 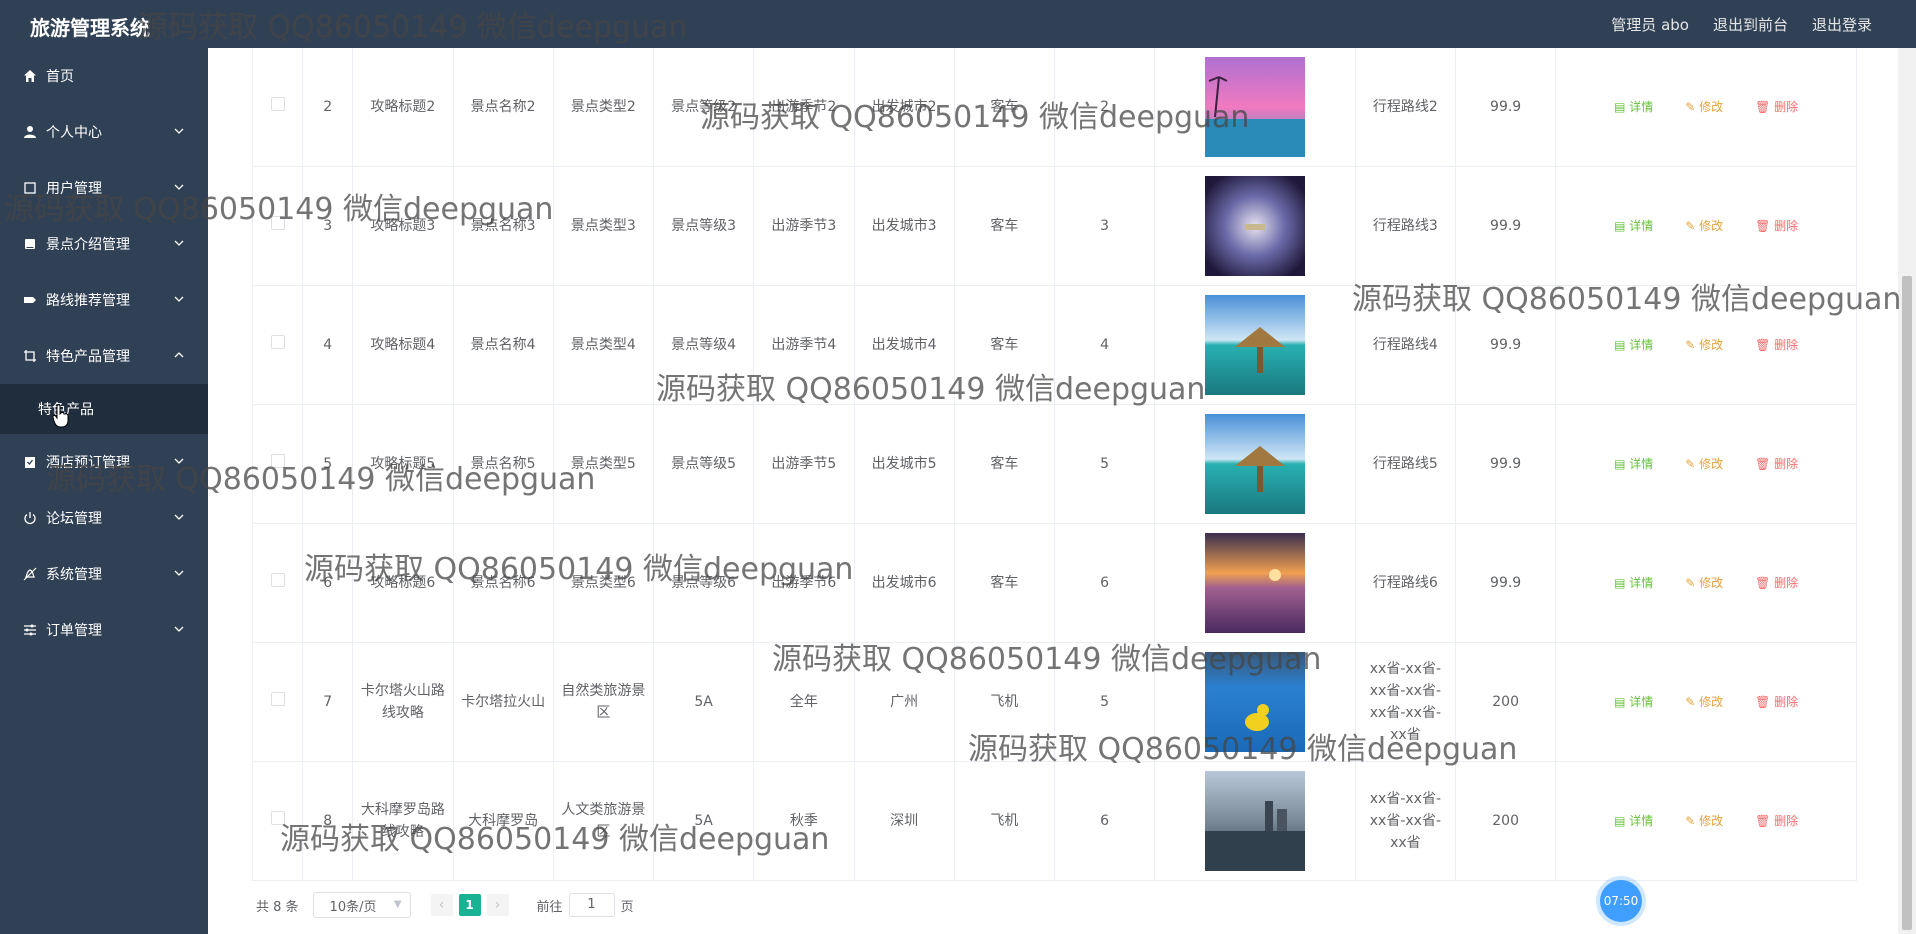 What do you see at coordinates (1004, 463) in the screenshot?
I see `cell-transport: 客车` at bounding box center [1004, 463].